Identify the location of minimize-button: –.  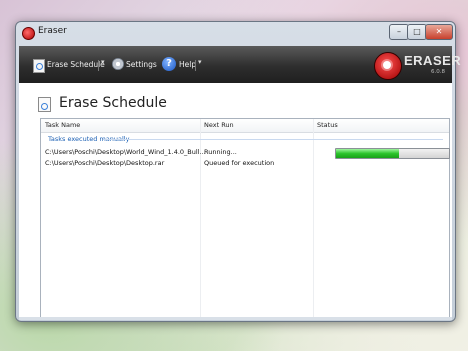
(399, 32).